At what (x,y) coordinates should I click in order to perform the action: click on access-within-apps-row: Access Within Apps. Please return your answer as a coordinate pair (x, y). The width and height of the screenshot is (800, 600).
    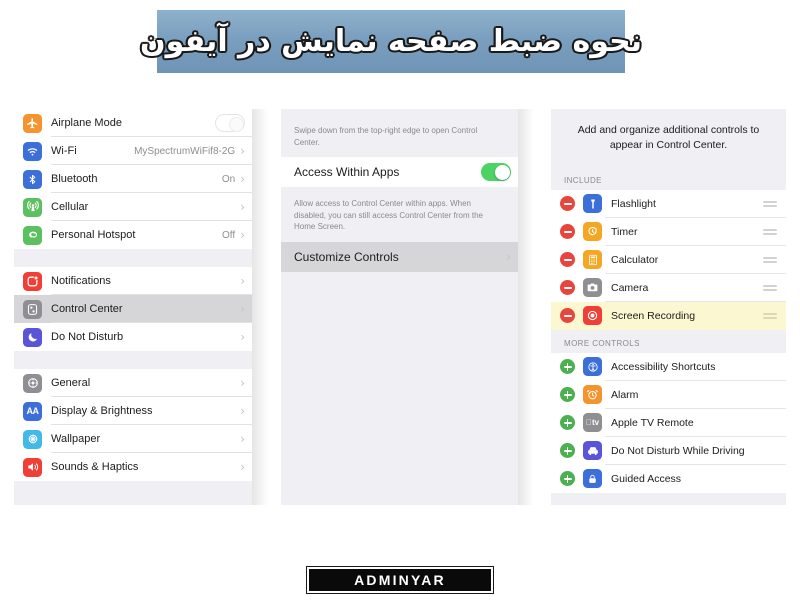
    Looking at the image, I should click on (399, 172).